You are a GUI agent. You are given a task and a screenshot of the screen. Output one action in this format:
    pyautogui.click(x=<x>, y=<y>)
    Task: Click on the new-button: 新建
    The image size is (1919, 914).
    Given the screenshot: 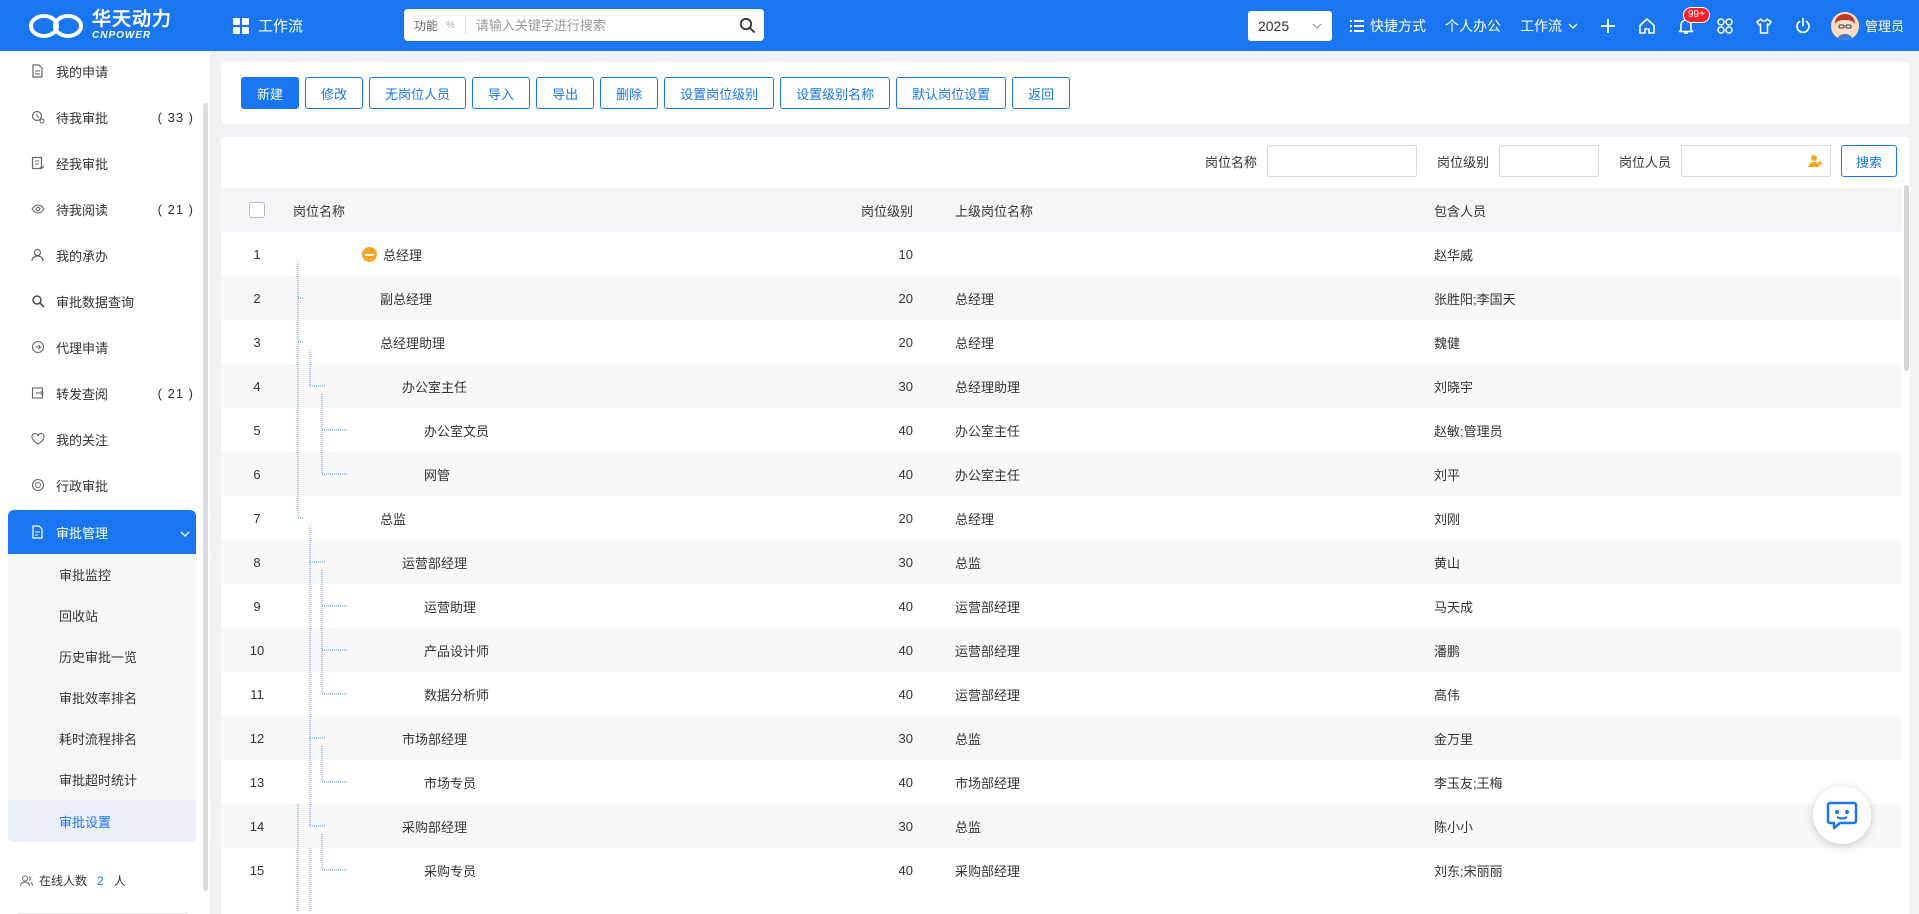 What is the action you would take?
    pyautogui.click(x=270, y=93)
    